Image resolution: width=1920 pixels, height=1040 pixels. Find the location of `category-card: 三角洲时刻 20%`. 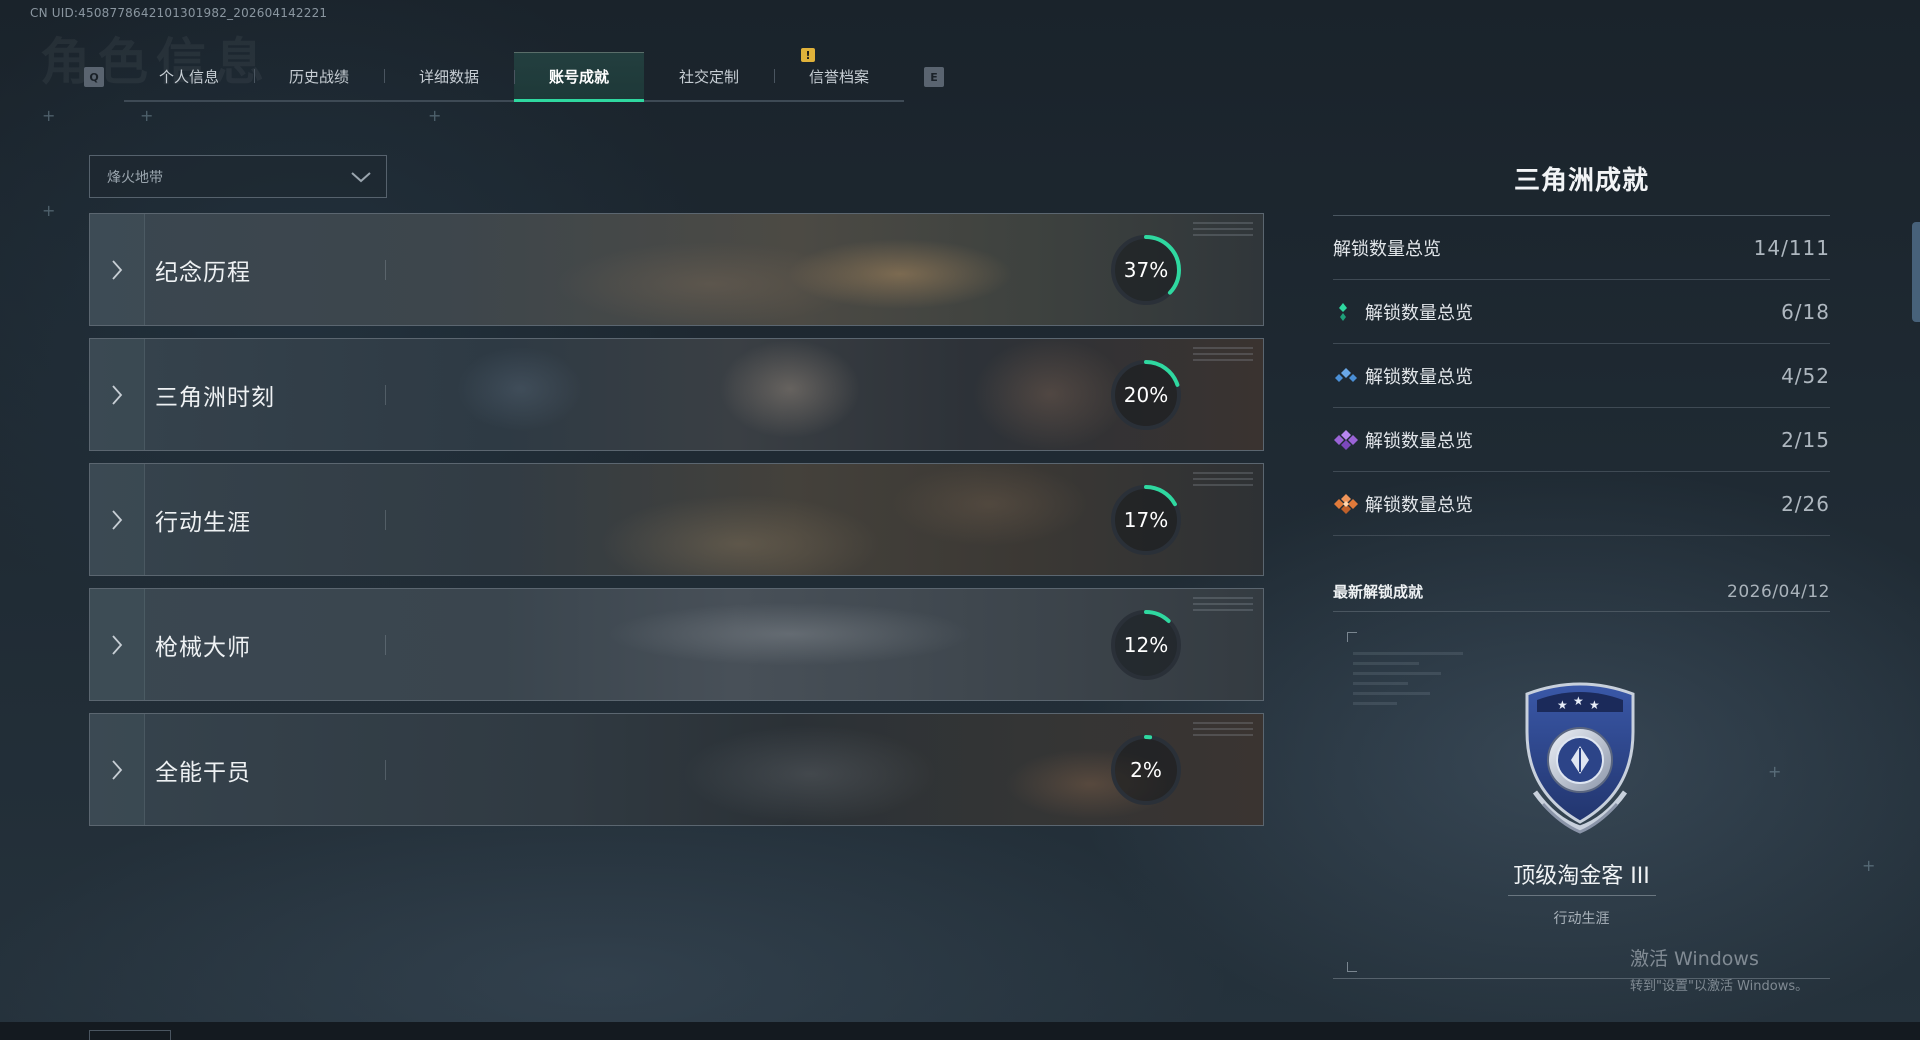

category-card: 三角洲时刻 20% is located at coordinates (676, 394).